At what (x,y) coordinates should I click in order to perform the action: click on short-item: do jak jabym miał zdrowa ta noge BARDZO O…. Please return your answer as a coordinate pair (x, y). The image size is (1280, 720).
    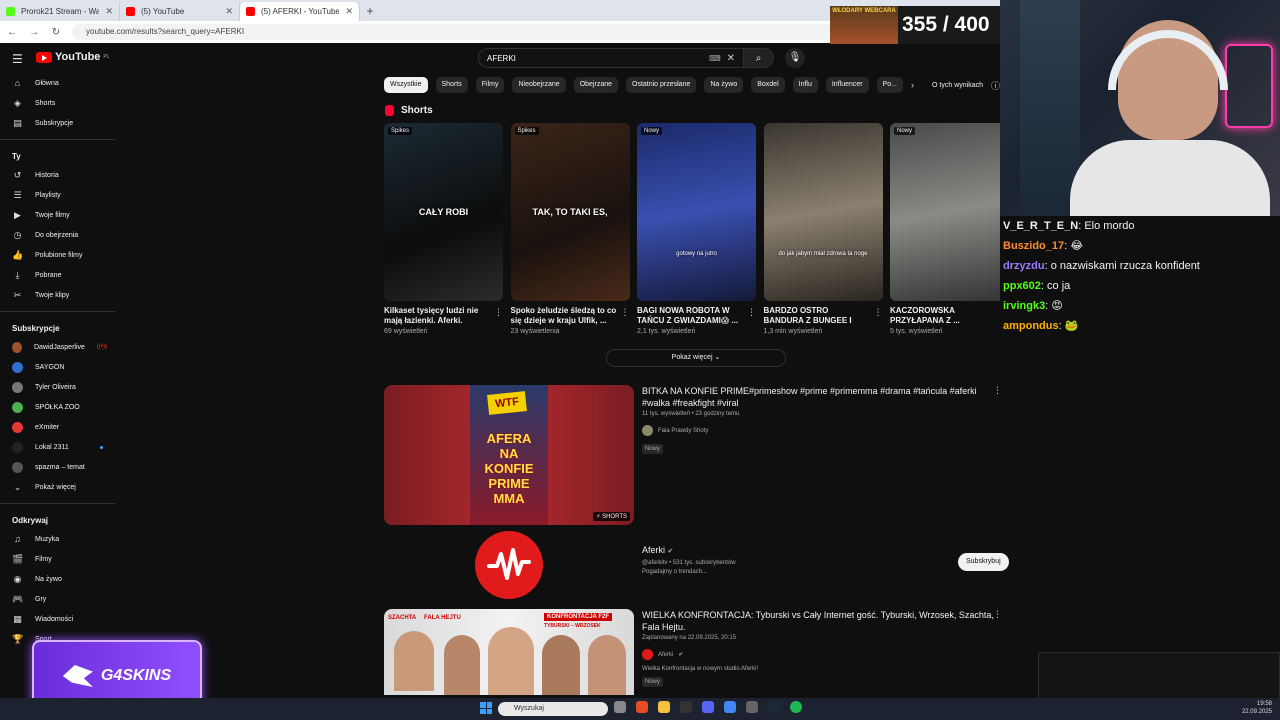
    Looking at the image, I should click on (823, 229).